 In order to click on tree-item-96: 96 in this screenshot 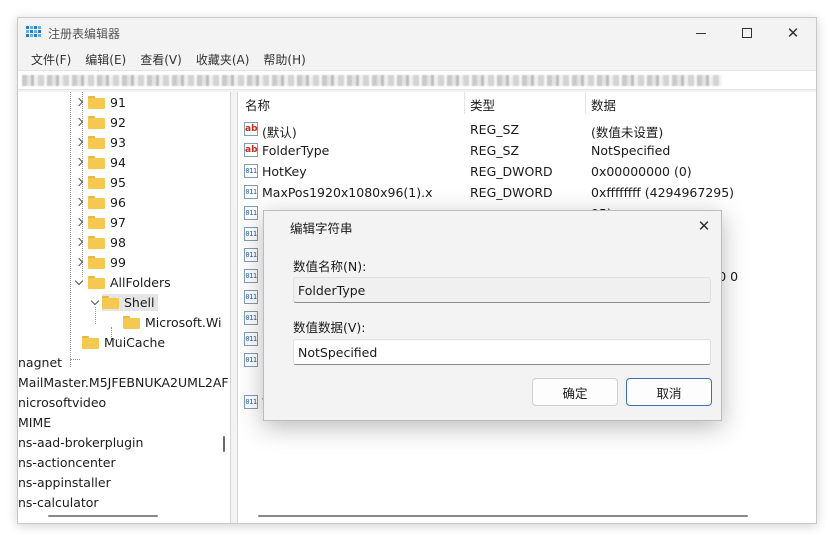, I will do `click(100, 202)`.